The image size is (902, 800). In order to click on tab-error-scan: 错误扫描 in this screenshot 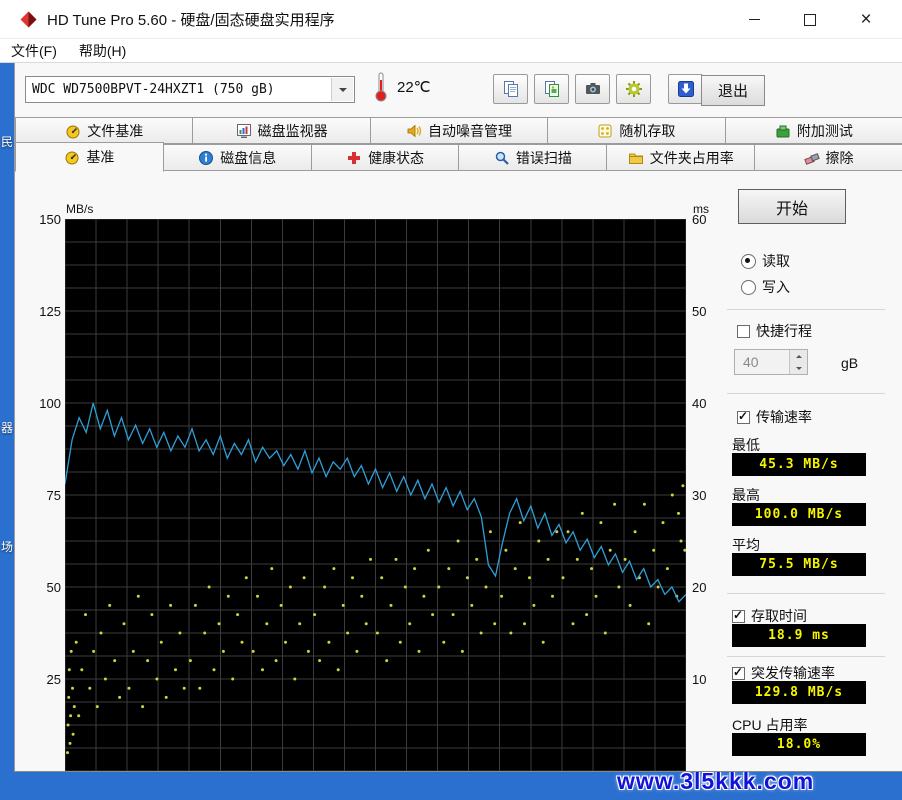, I will do `click(533, 157)`.